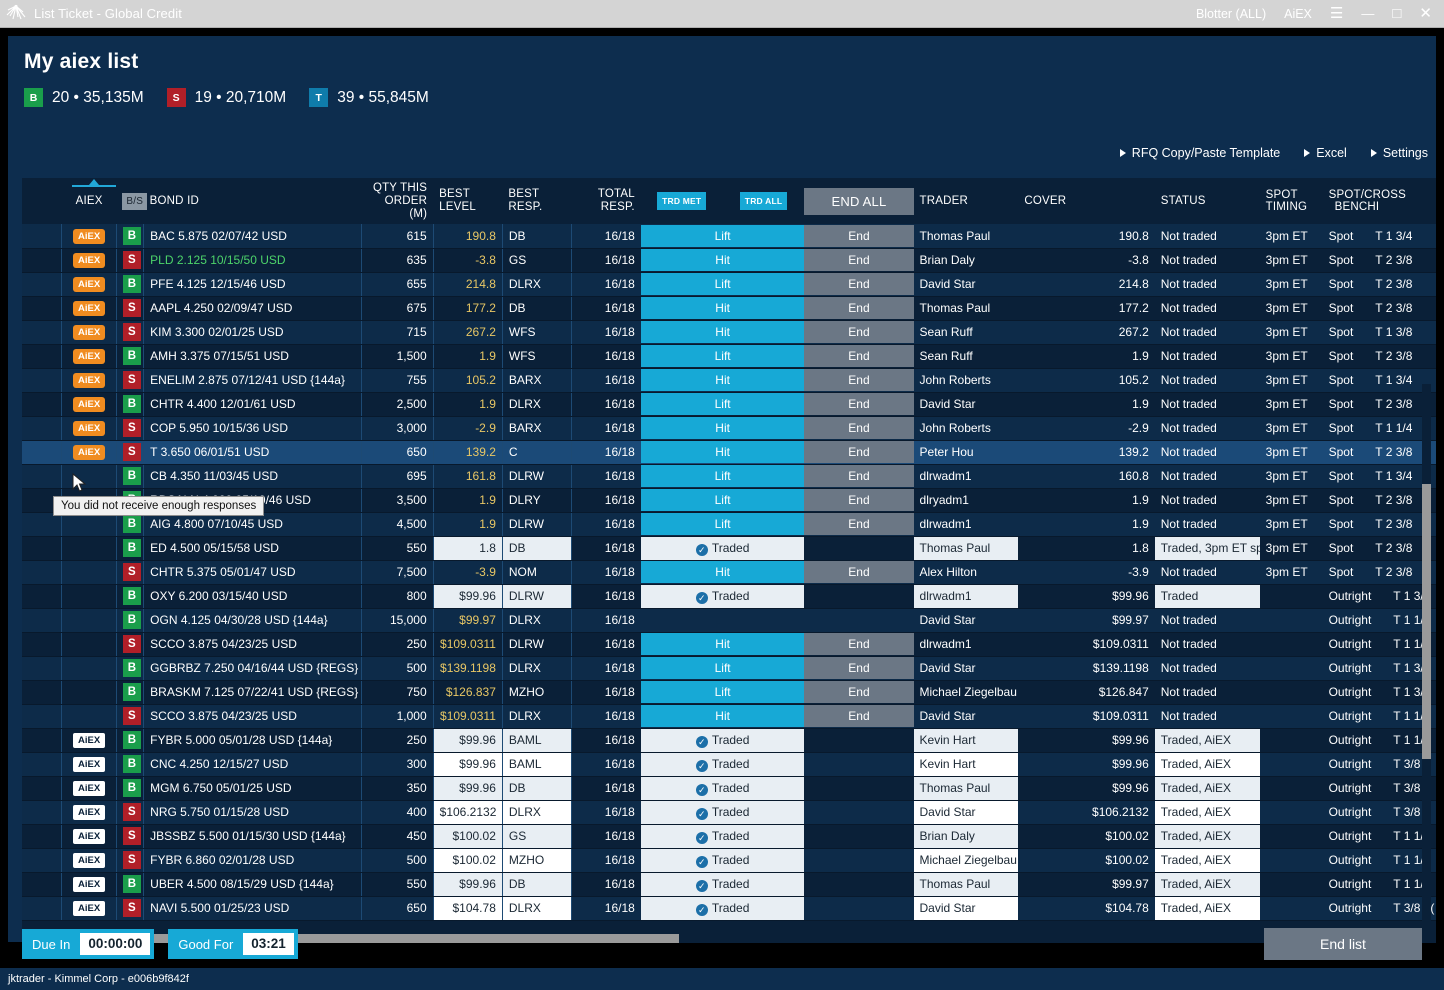 The height and width of the screenshot is (990, 1444). I want to click on cell-bond-id: PFE 4.125 12/15/46 USD, so click(252, 284).